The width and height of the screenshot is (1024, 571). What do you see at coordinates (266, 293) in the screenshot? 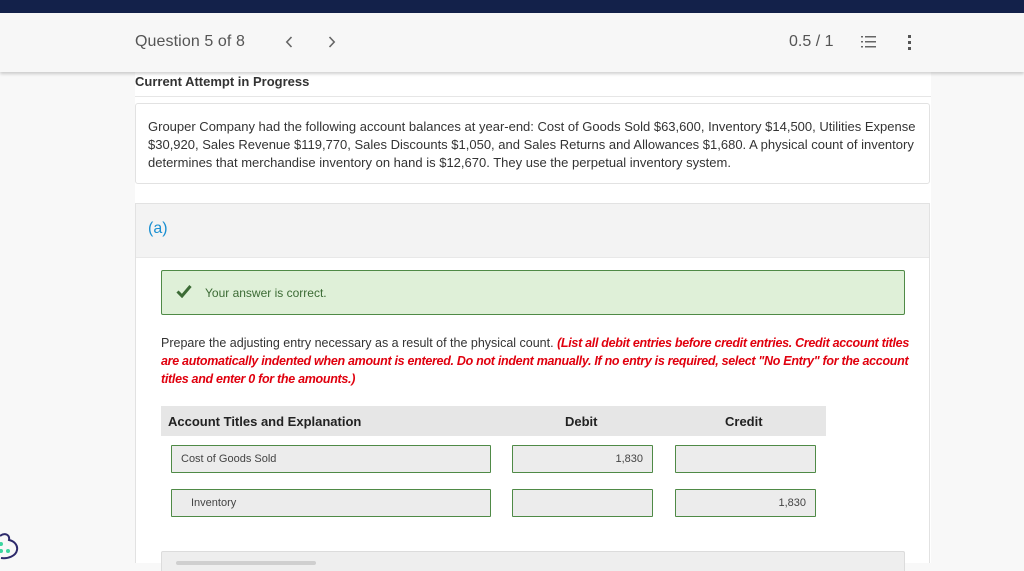
I see `feedback-text: Your answer is correct.` at bounding box center [266, 293].